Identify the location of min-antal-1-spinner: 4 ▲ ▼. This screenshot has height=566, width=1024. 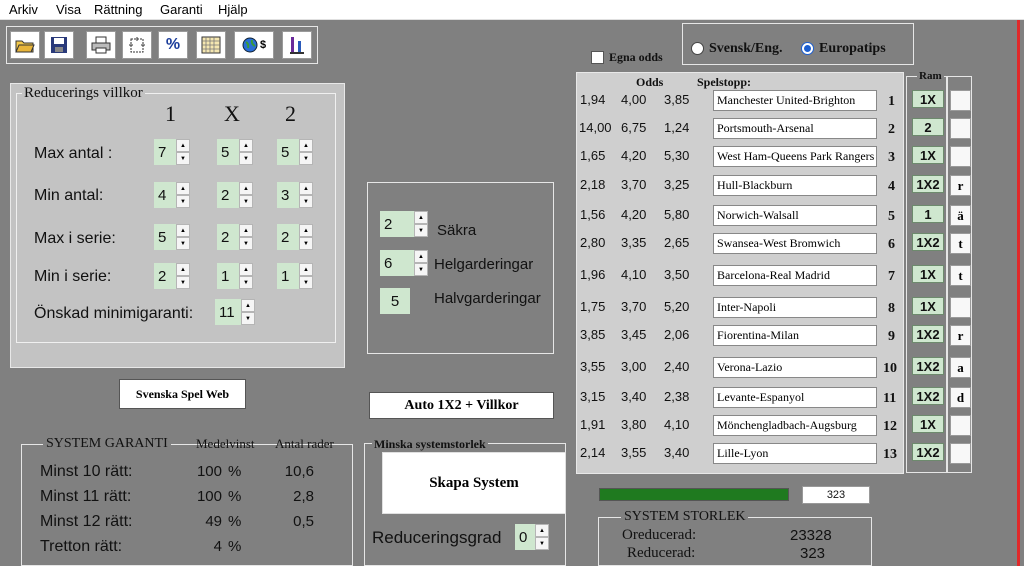
(172, 195).